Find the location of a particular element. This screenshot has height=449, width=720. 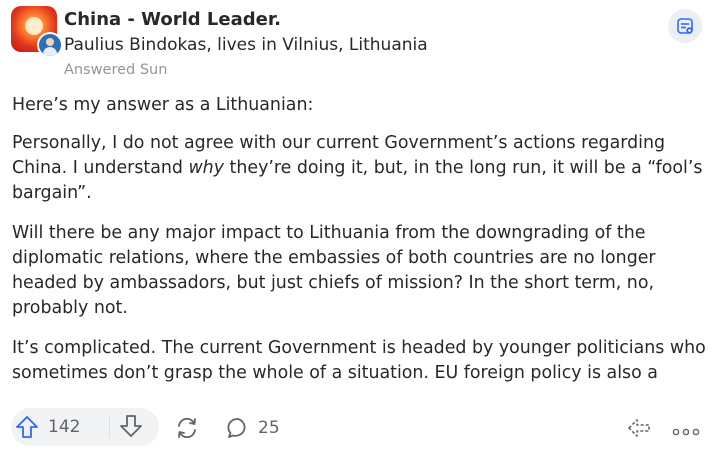

comments-button: 25 is located at coordinates (253, 428).